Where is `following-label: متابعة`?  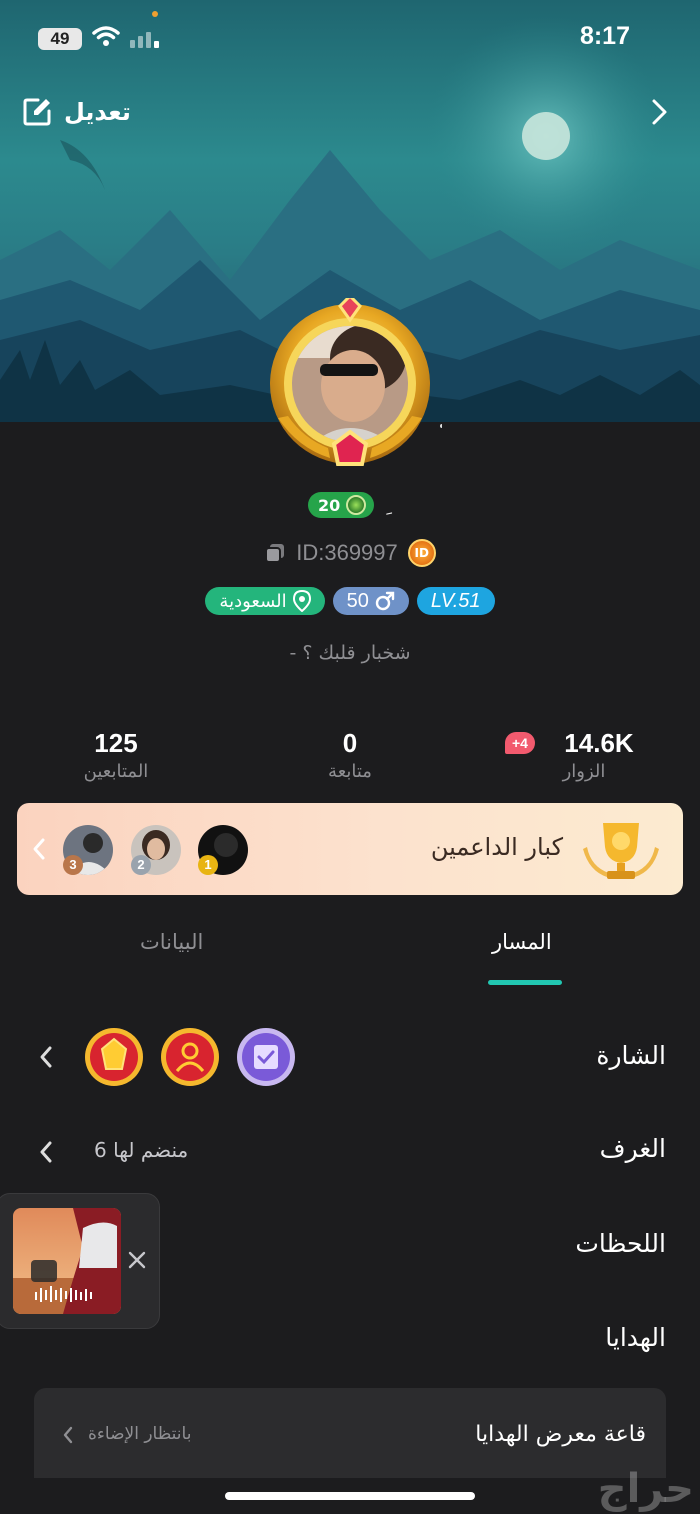 following-label: متابعة is located at coordinates (350, 771).